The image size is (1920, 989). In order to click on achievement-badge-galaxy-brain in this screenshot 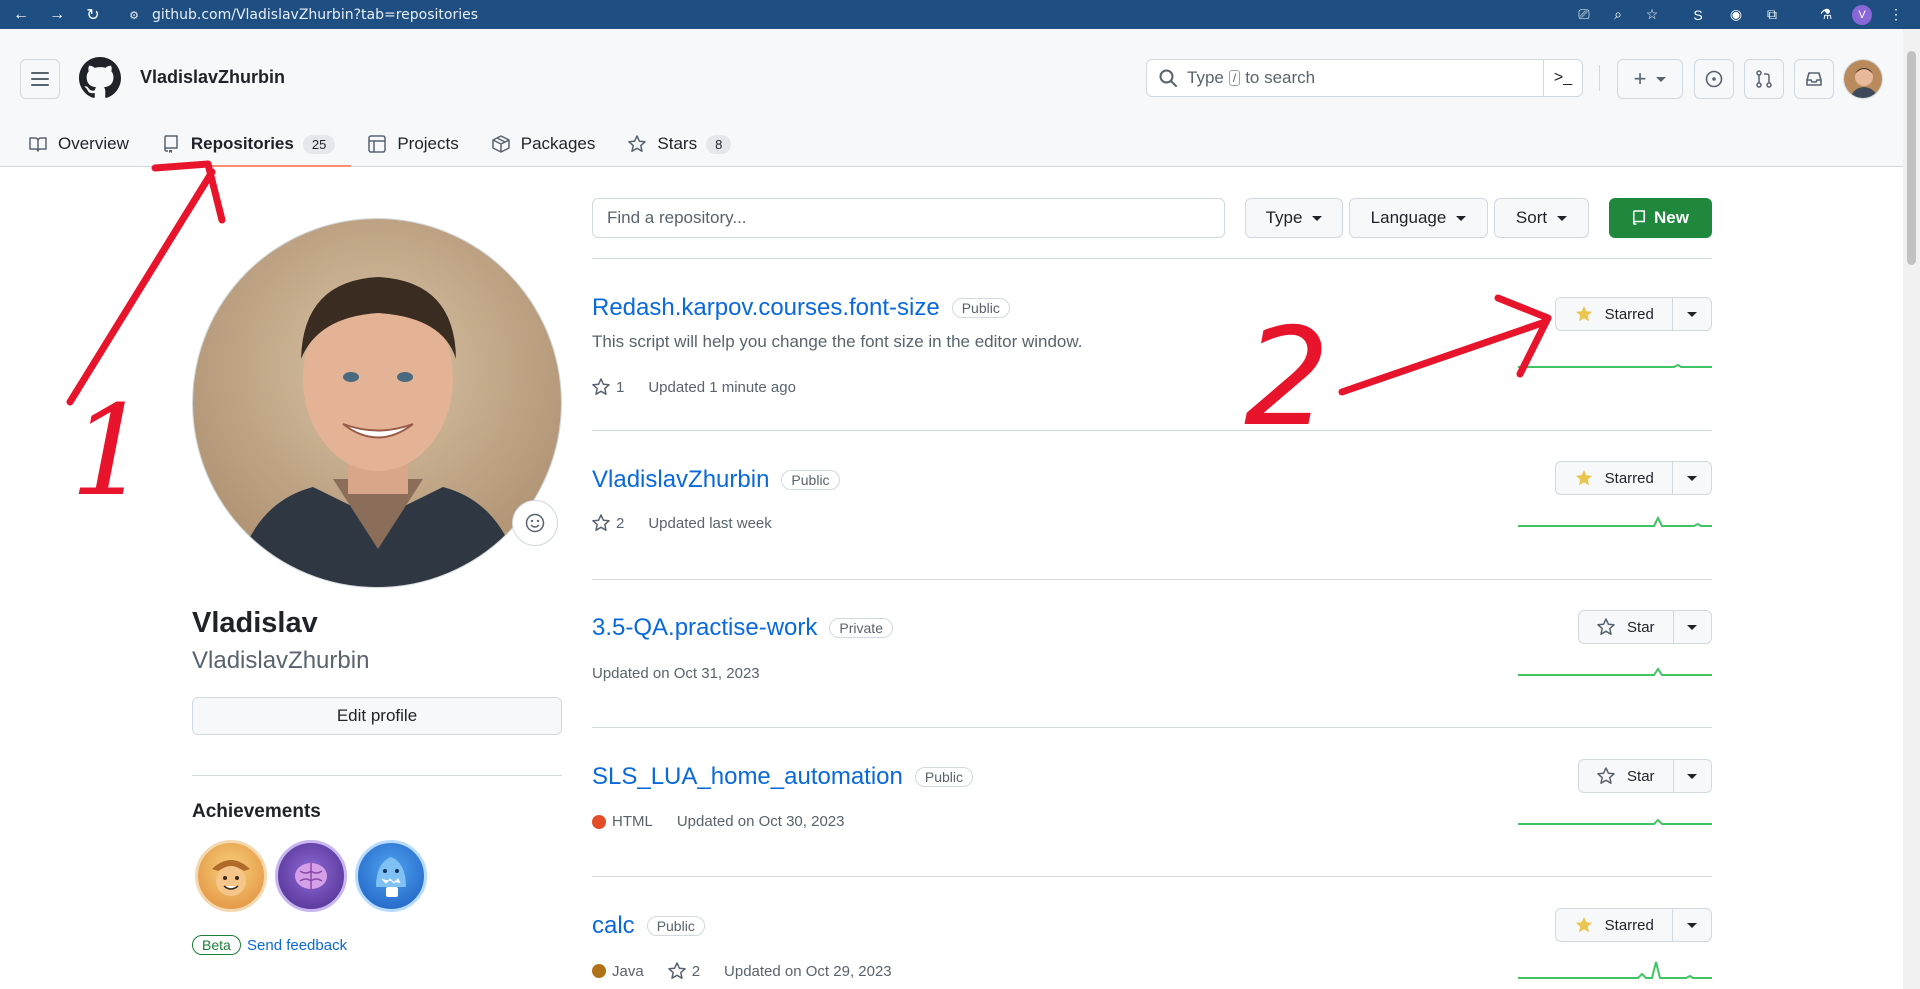, I will do `click(311, 876)`.